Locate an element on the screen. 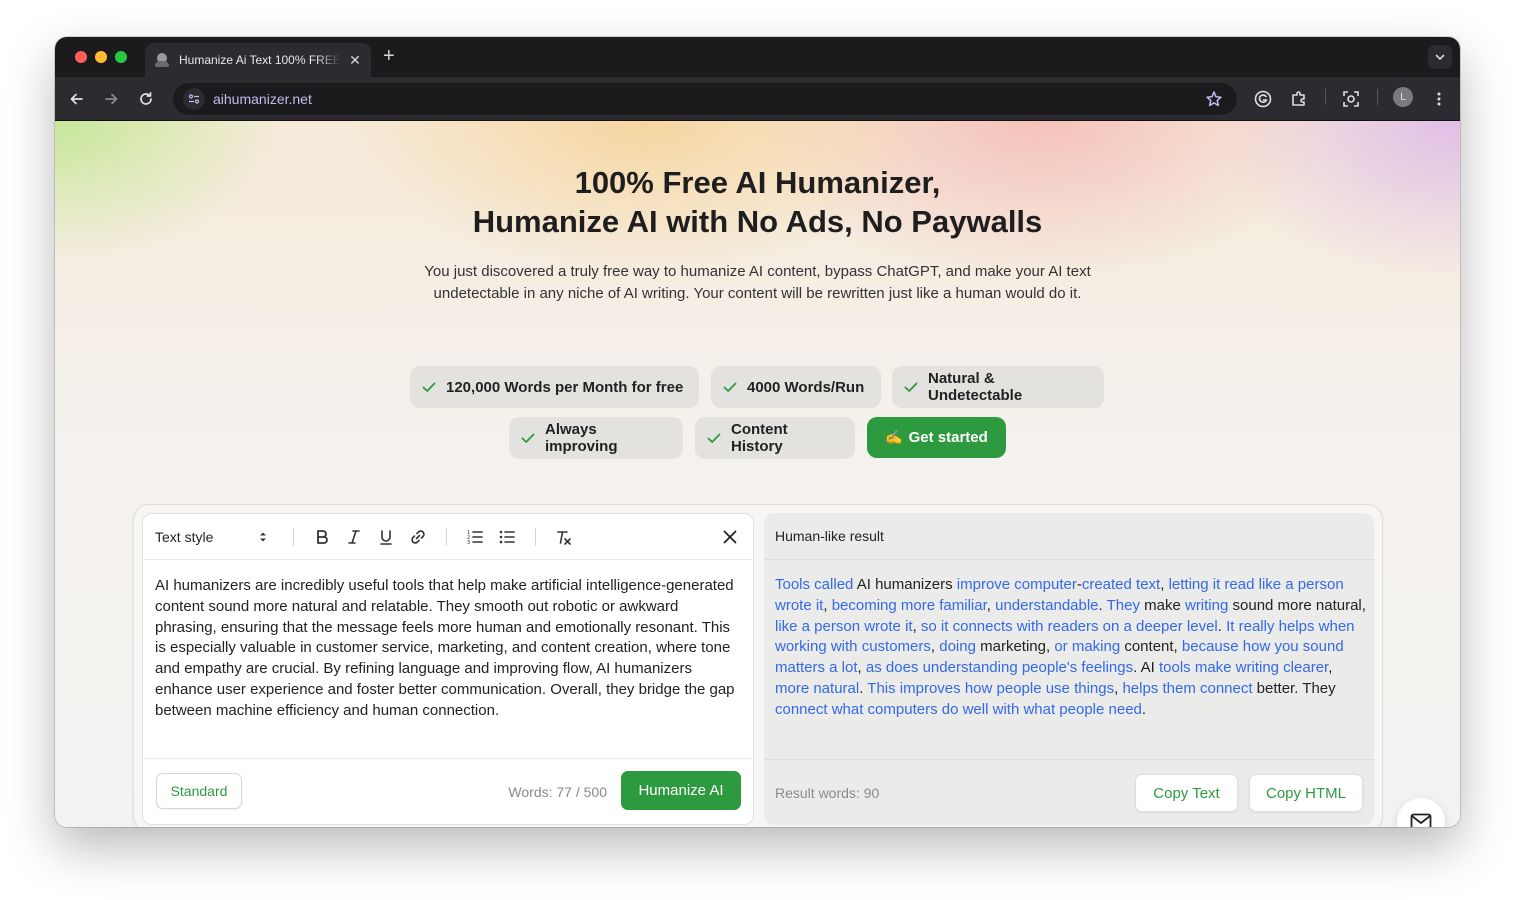 This screenshot has height=900, width=1515. profile-avatar: L is located at coordinates (1403, 97).